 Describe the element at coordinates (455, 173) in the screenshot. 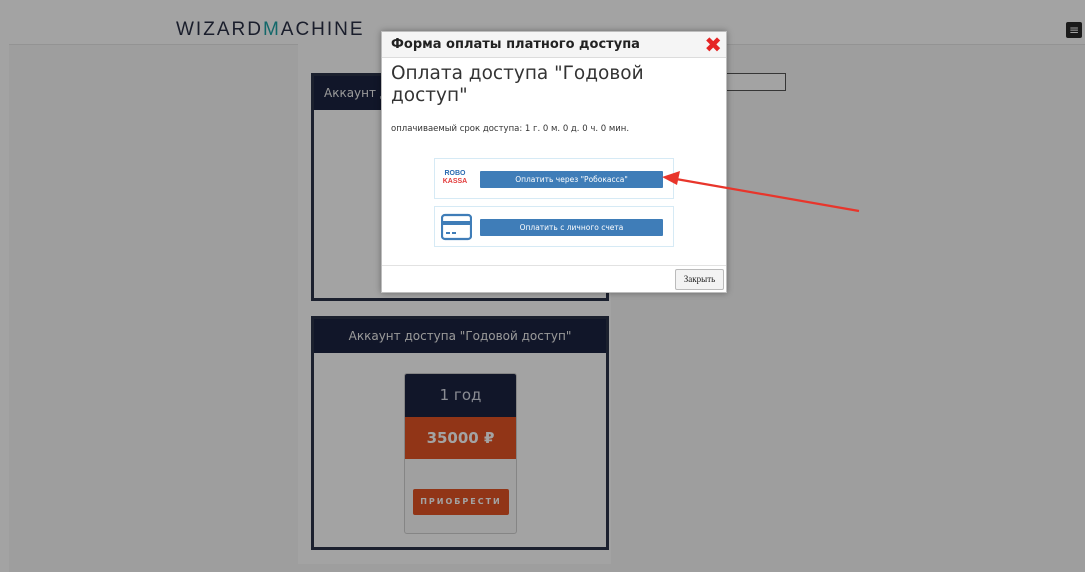

I see `robokassa-logo-line1: ROBO` at that location.